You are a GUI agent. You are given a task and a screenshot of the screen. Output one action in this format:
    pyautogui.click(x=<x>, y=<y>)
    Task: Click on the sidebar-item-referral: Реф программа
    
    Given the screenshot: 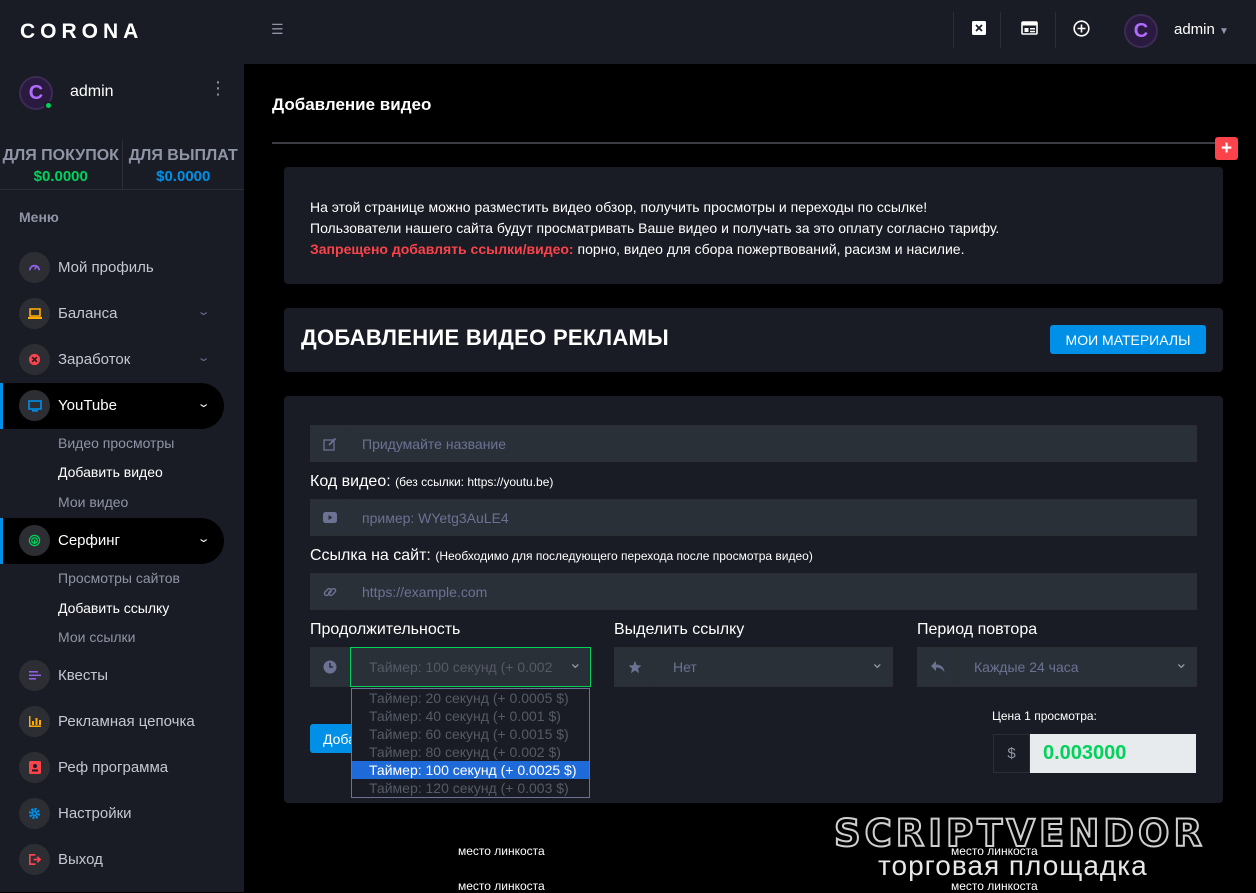 What is the action you would take?
    pyautogui.click(x=112, y=768)
    